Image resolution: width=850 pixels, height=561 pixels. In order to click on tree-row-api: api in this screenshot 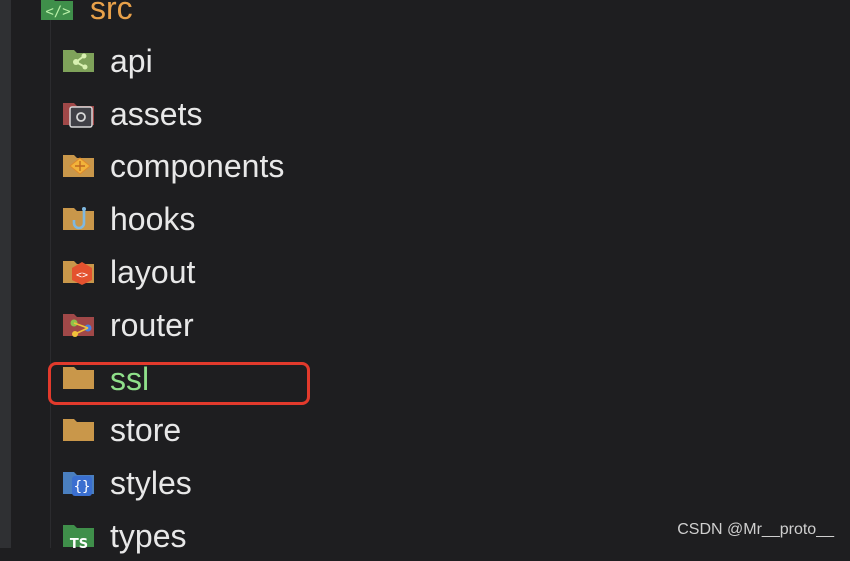, I will do `click(425, 60)`.